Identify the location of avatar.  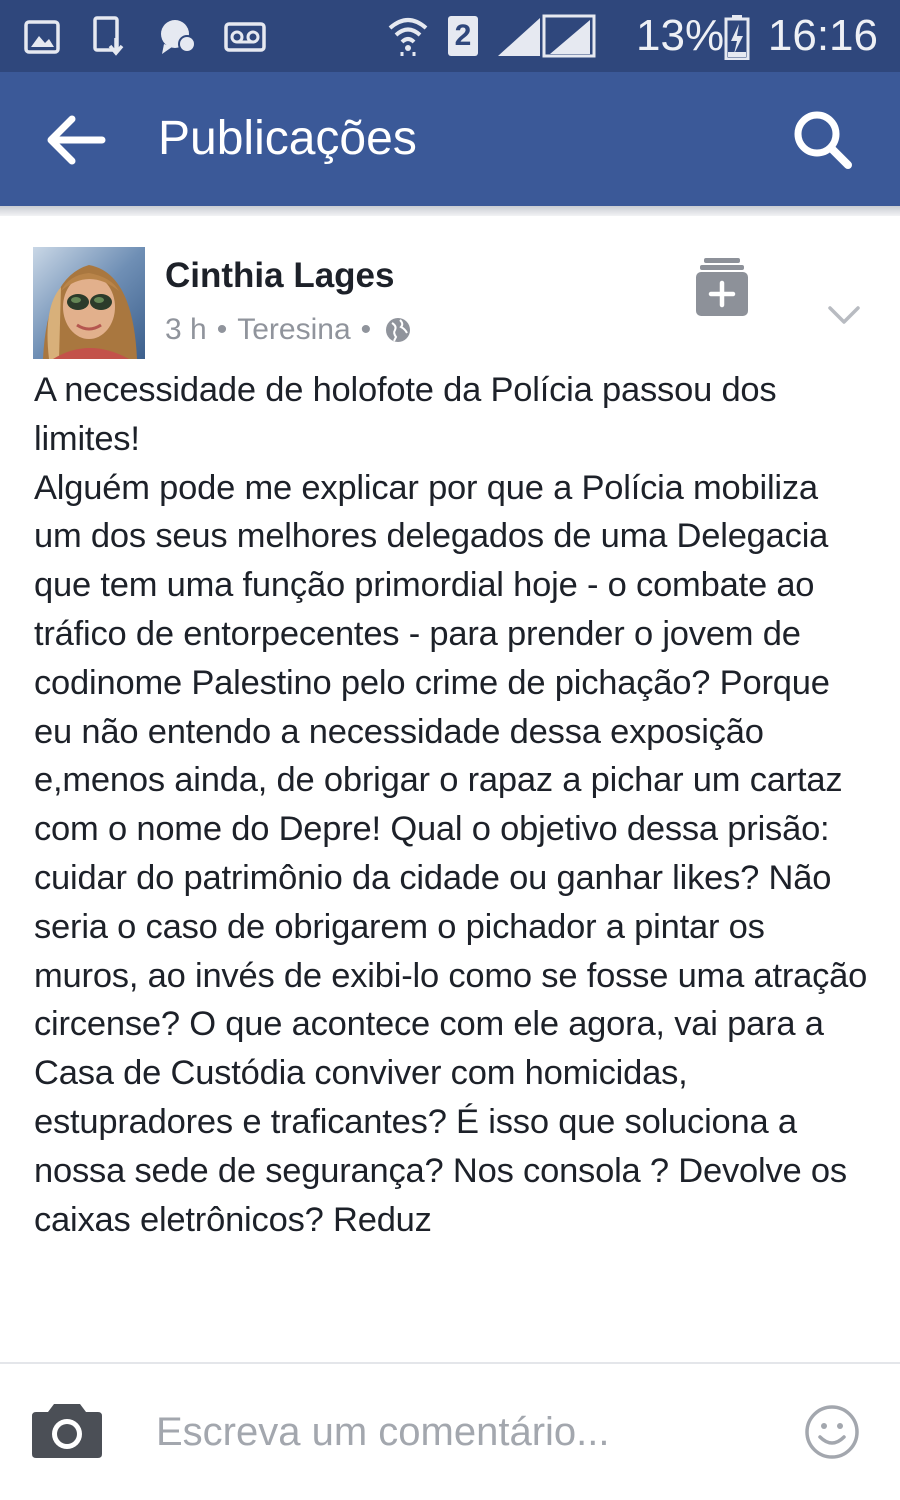
(89, 303).